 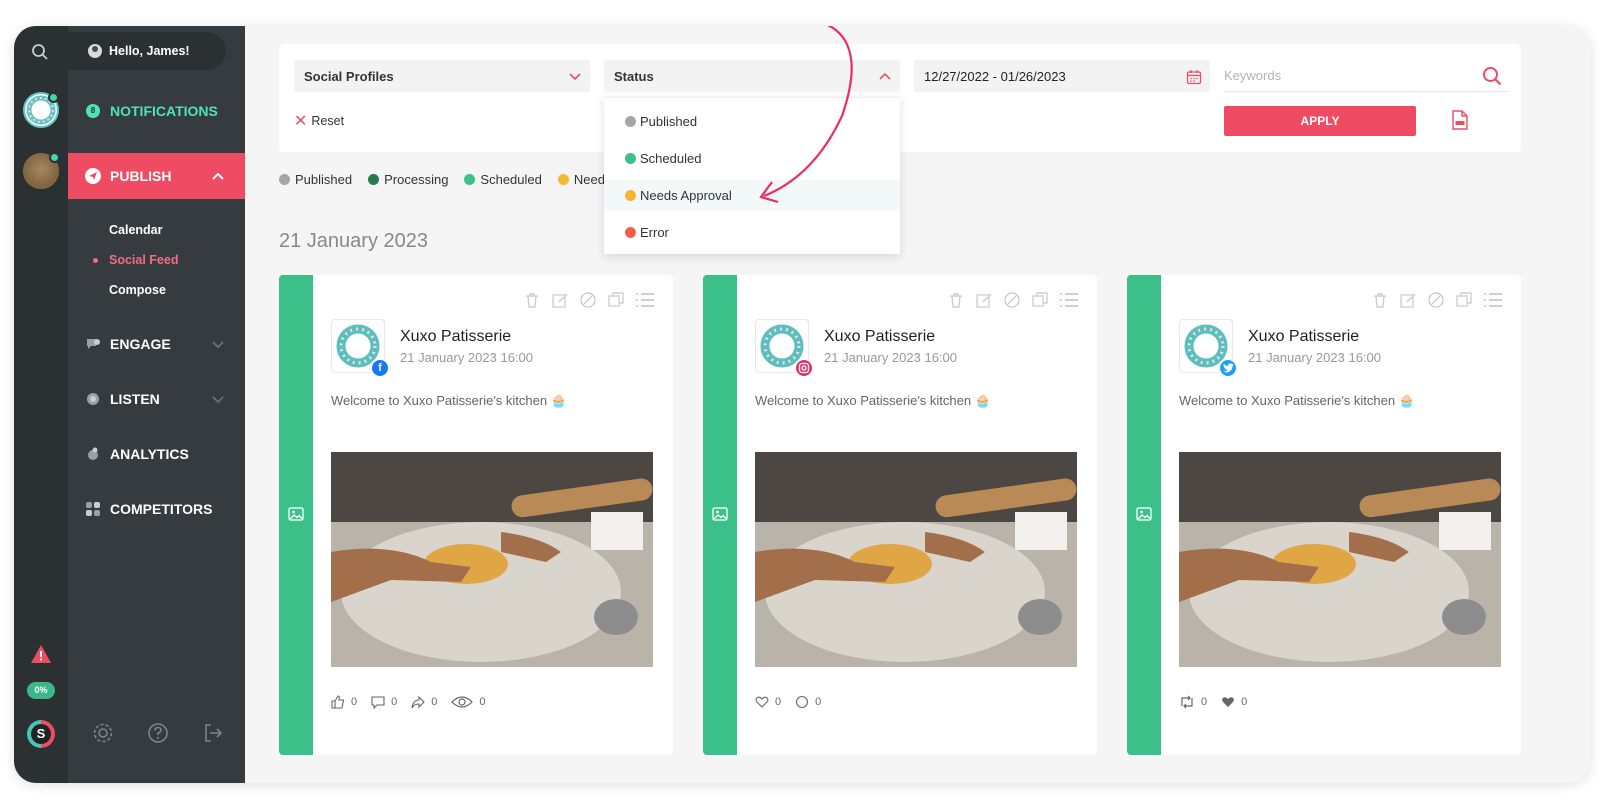 What do you see at coordinates (1460, 122) in the screenshot?
I see `pdf-export-icon` at bounding box center [1460, 122].